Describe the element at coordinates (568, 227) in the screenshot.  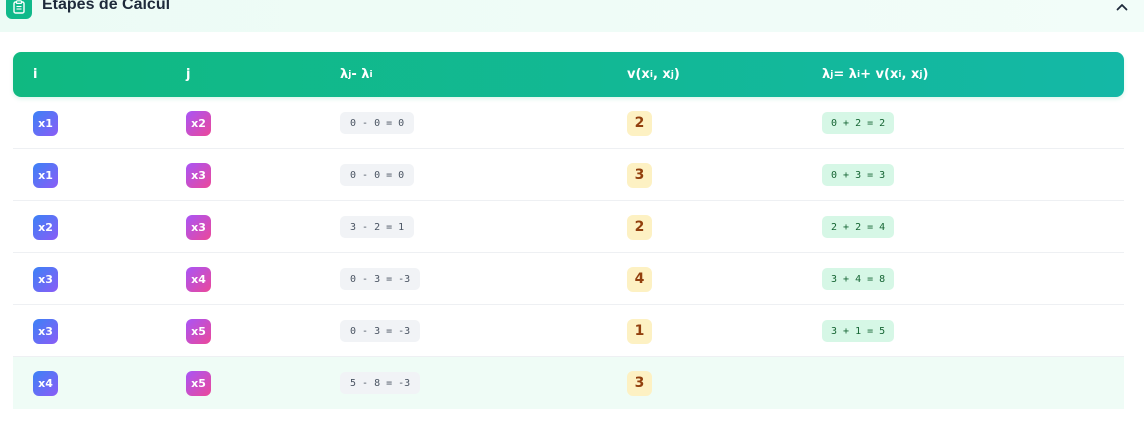
I see `table-row: x2 x3 3 - 2 = 1 2 2 + 2 = 4` at that location.